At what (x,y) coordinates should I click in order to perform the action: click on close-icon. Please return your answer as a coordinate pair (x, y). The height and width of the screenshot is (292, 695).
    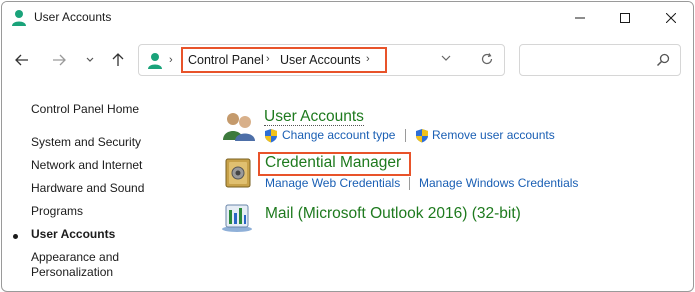
    Looking at the image, I should click on (671, 18).